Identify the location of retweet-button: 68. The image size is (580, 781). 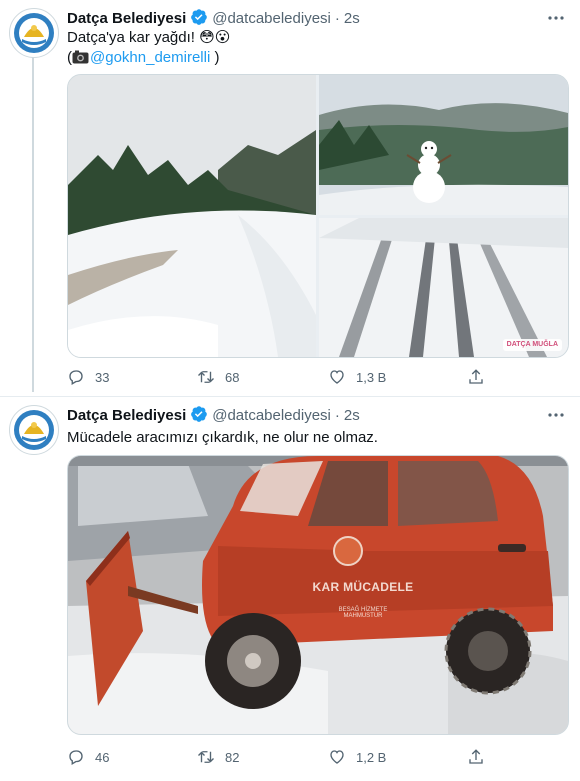
(218, 378).